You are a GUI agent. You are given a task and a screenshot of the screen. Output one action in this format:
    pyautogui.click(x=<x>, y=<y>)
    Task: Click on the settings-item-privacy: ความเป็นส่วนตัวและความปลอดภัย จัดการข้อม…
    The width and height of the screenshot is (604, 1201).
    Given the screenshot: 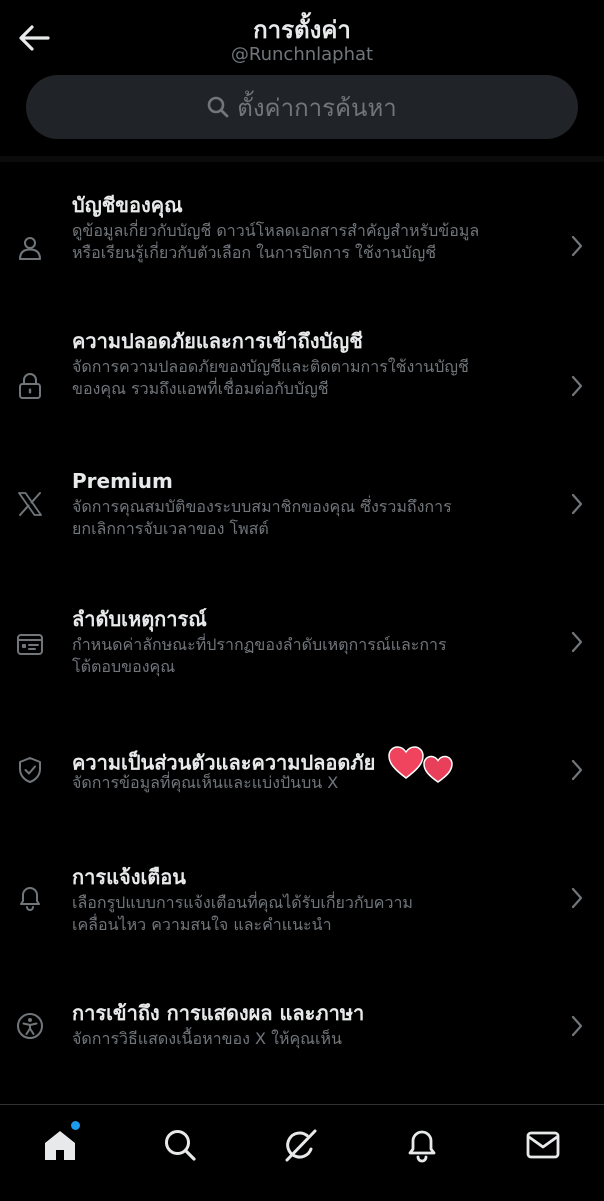 What is the action you would take?
    pyautogui.click(x=302, y=801)
    